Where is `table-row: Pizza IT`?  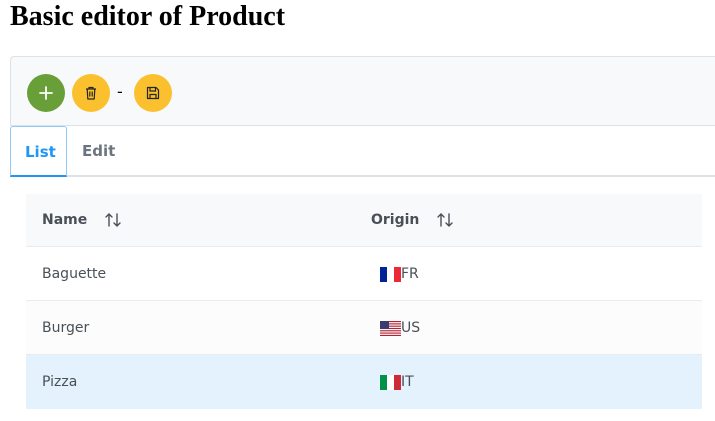 table-row: Pizza IT is located at coordinates (364, 382).